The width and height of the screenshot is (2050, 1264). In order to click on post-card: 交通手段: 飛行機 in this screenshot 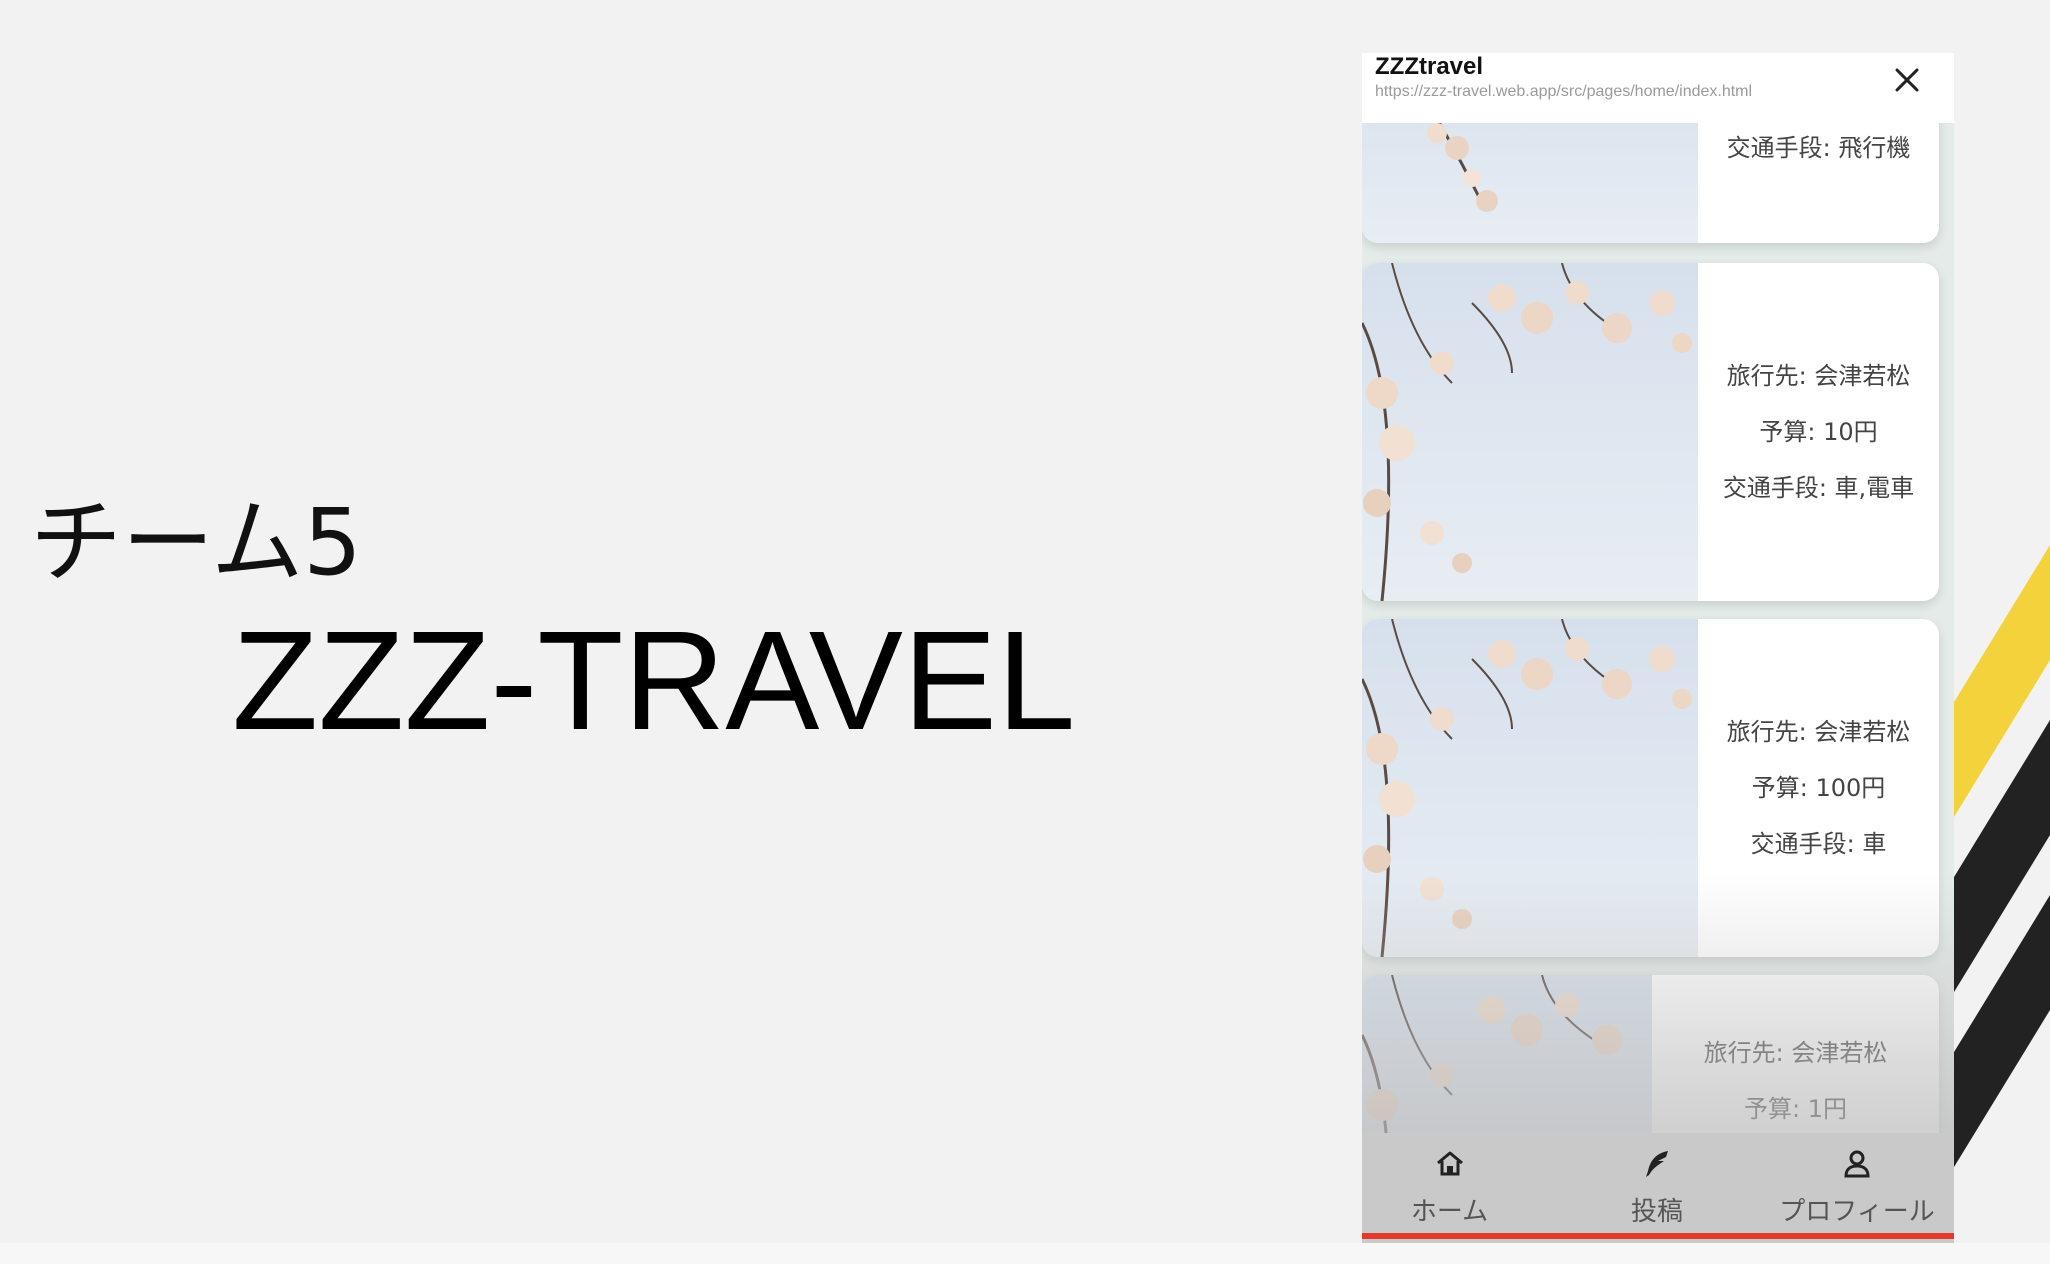, I will do `click(1650, 183)`.